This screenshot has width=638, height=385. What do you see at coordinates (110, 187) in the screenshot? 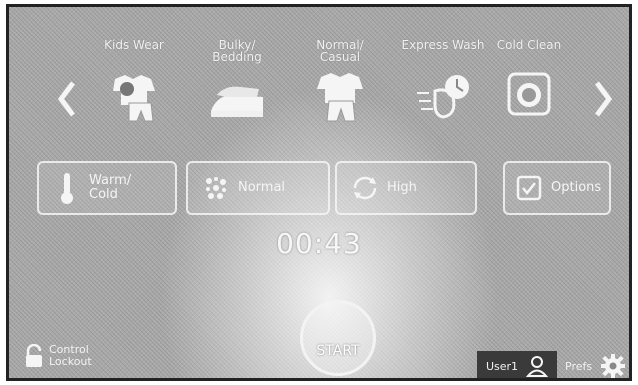
I see `temperature-value: Warm/ Cold` at bounding box center [110, 187].